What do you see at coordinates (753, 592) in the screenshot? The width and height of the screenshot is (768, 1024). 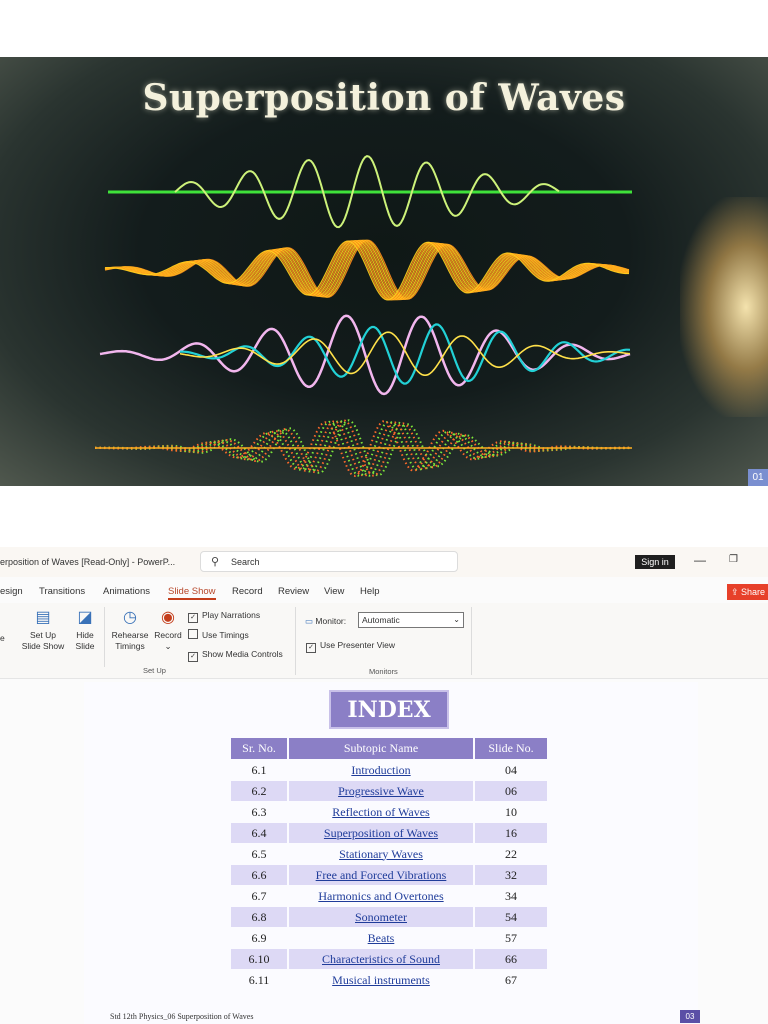 I see `share-label: Share` at bounding box center [753, 592].